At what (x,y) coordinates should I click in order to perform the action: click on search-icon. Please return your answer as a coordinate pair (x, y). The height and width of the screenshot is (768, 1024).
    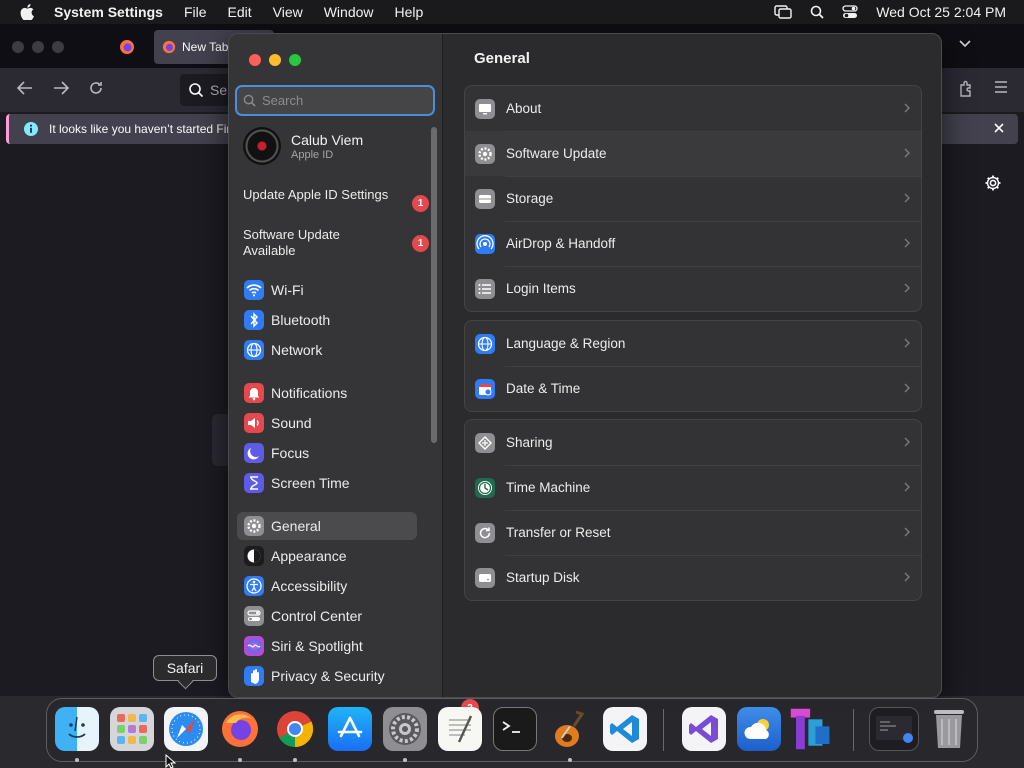
    Looking at the image, I should click on (196, 90).